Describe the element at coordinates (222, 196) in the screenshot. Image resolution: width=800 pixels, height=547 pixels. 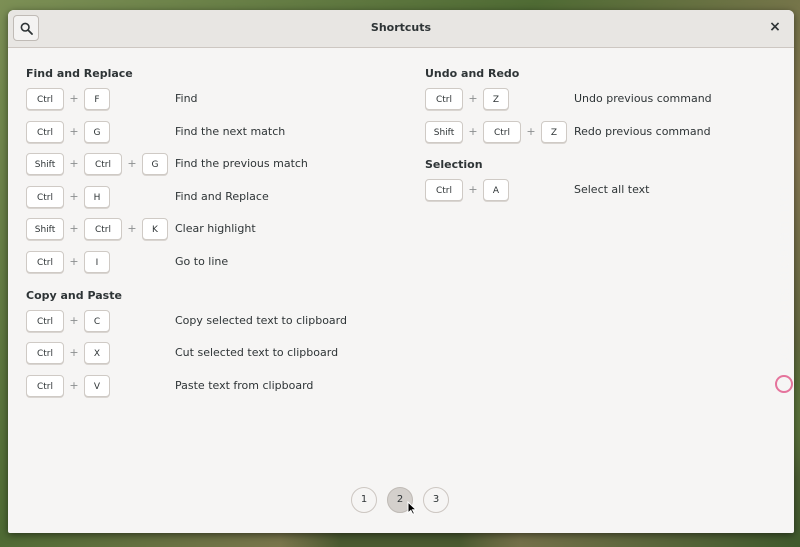
I see `shortcut-description: Find and Replace` at that location.